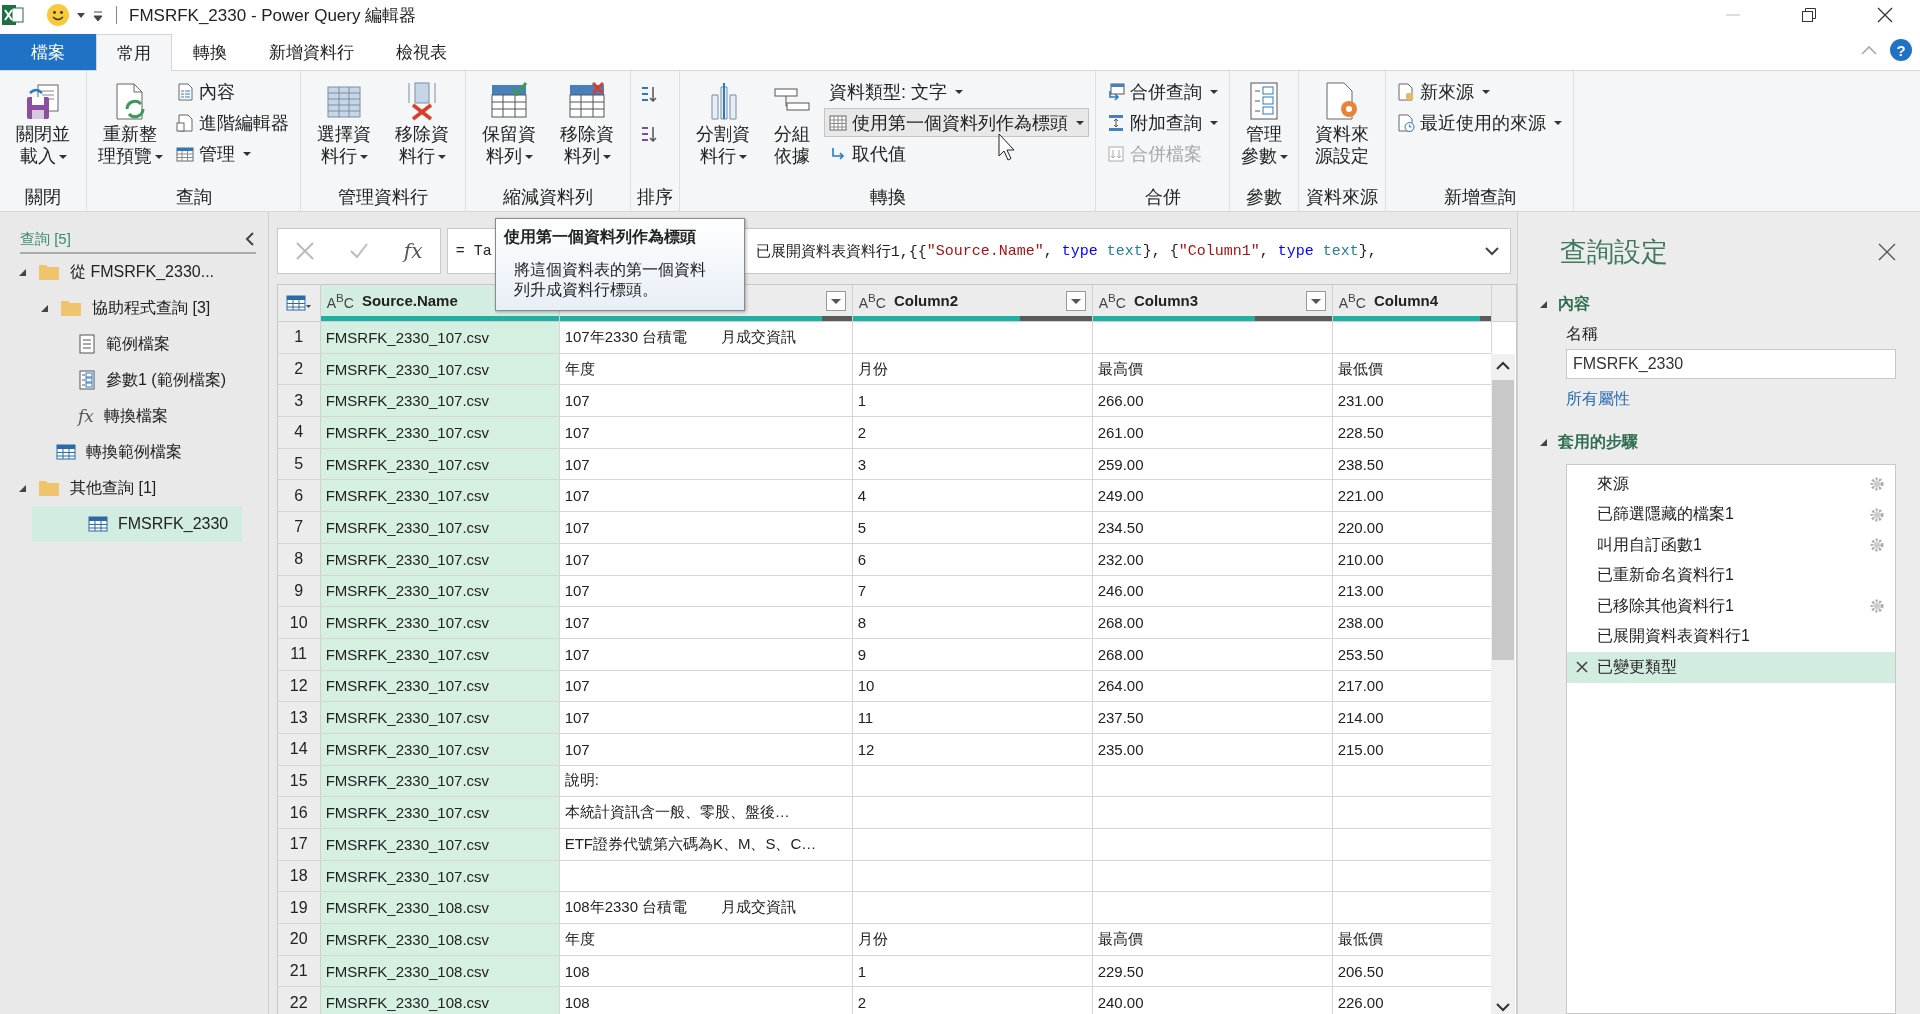  What do you see at coordinates (972, 464) in the screenshot?
I see `table-cell: 3` at bounding box center [972, 464].